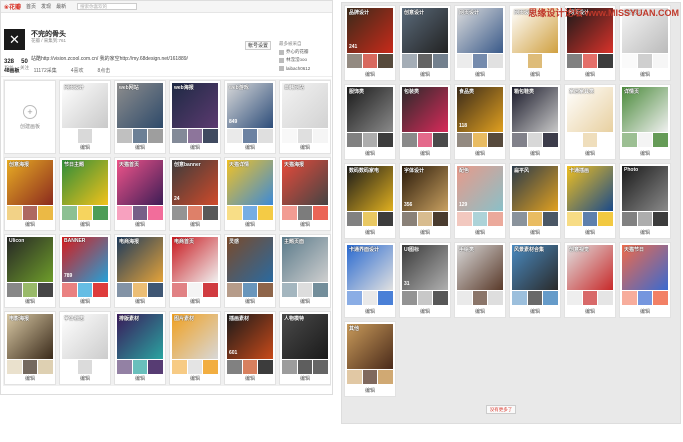 The width and height of the screenshot is (683, 442). Describe the element at coordinates (45, 70) in the screenshot. I see `tab-pins: 11172采集` at that location.